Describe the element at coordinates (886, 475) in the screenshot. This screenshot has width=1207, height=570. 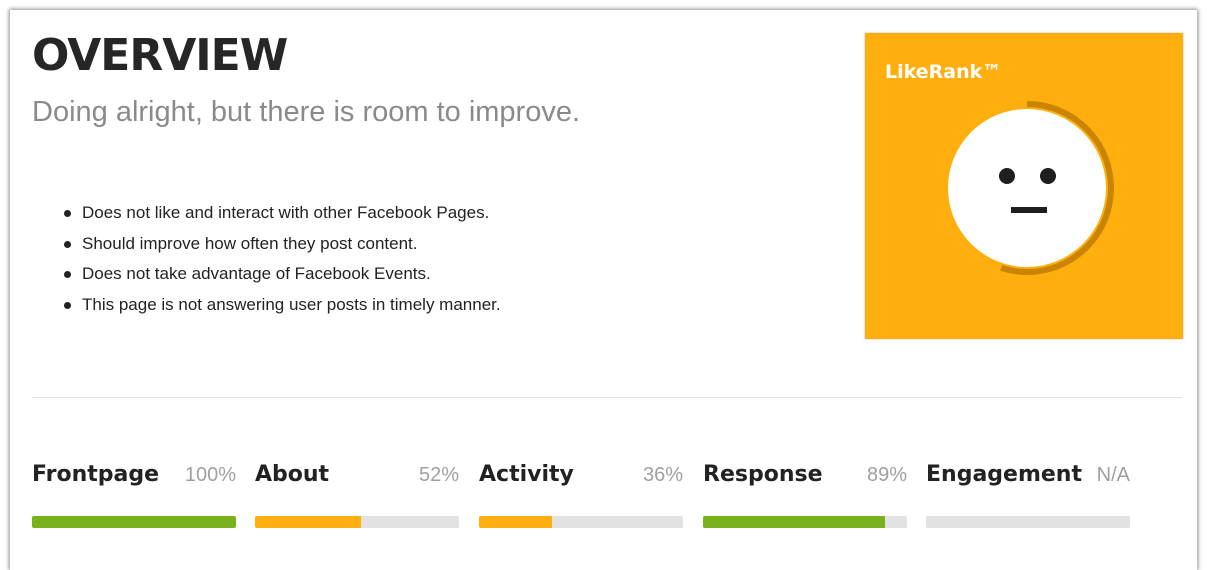
I see `metric-value: 89%` at that location.